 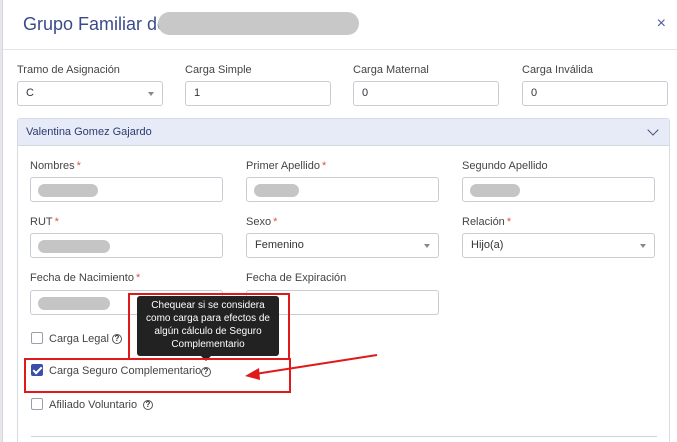 What do you see at coordinates (95, 24) in the screenshot?
I see `modal-title: Grupo Familiar de` at bounding box center [95, 24].